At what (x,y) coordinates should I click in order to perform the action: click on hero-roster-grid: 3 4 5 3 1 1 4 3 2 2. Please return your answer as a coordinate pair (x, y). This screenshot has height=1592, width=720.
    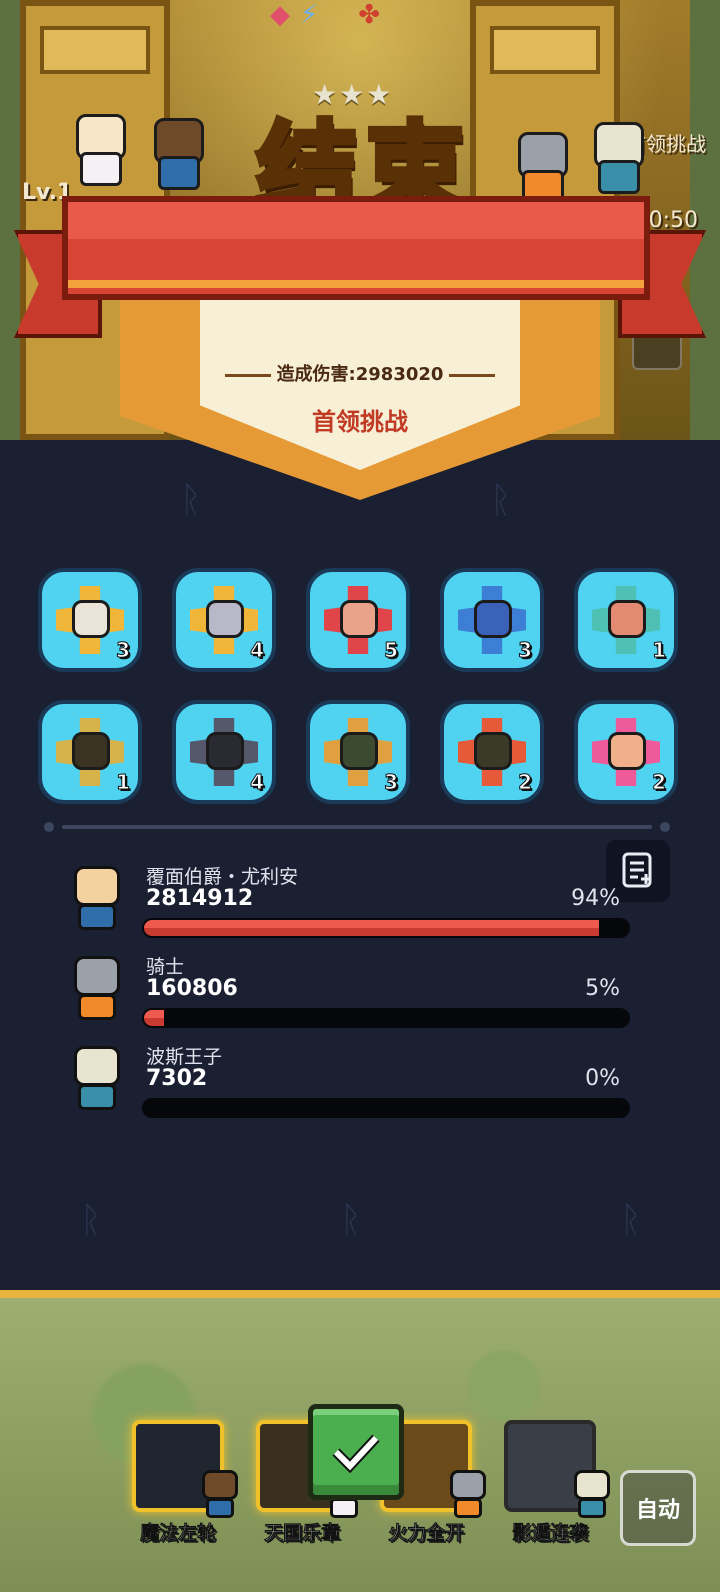
    Looking at the image, I should click on (358, 686).